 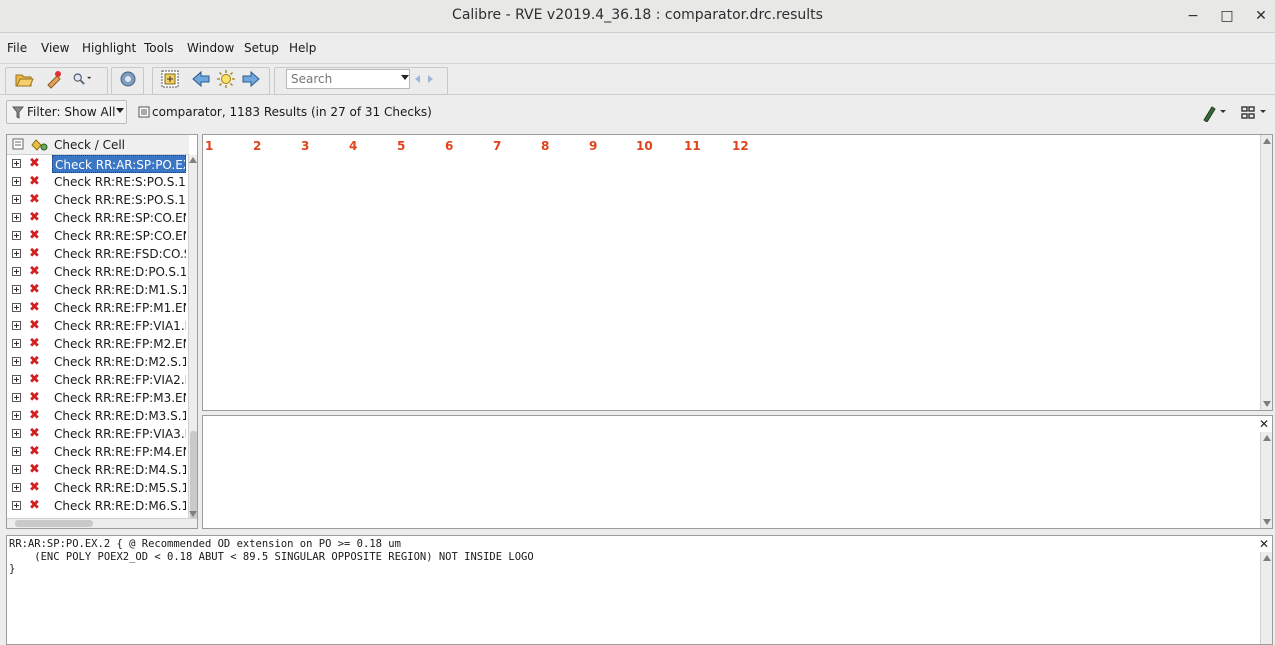 I want to click on tree-row-label: Check RR:RE:S:PO.S.13, so click(x=119, y=200).